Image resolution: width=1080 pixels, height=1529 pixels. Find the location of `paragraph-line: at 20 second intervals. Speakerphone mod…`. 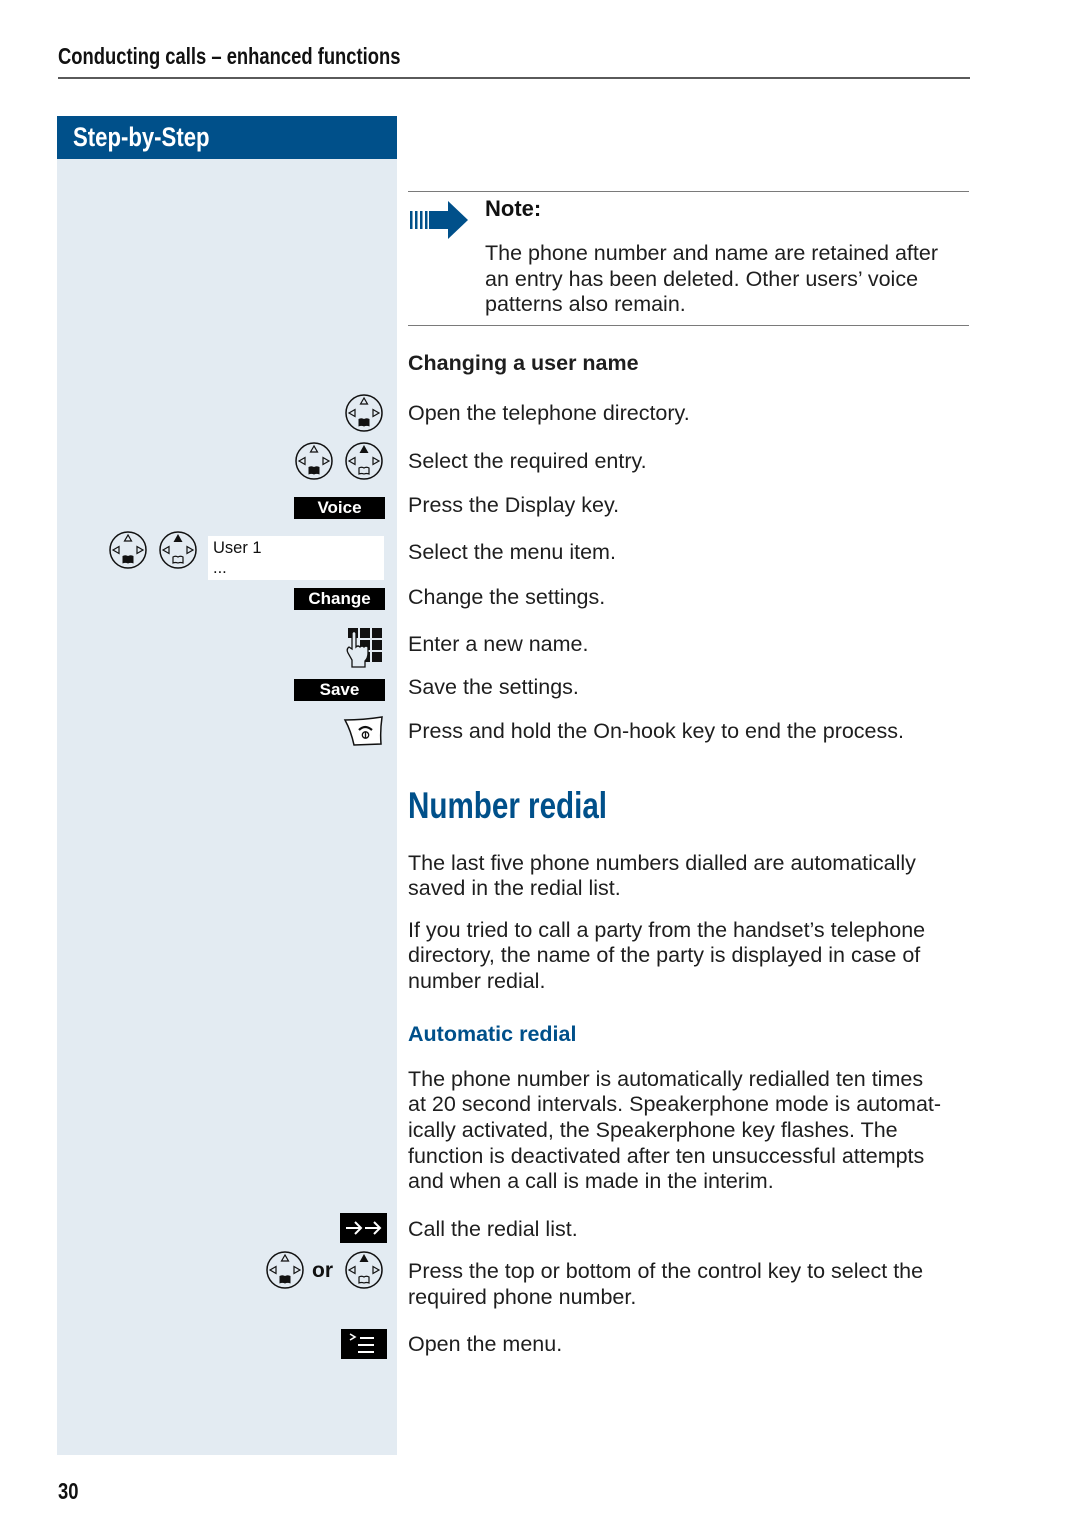

paragraph-line: at 20 second intervals. Speakerphone mod… is located at coordinates (675, 1104).